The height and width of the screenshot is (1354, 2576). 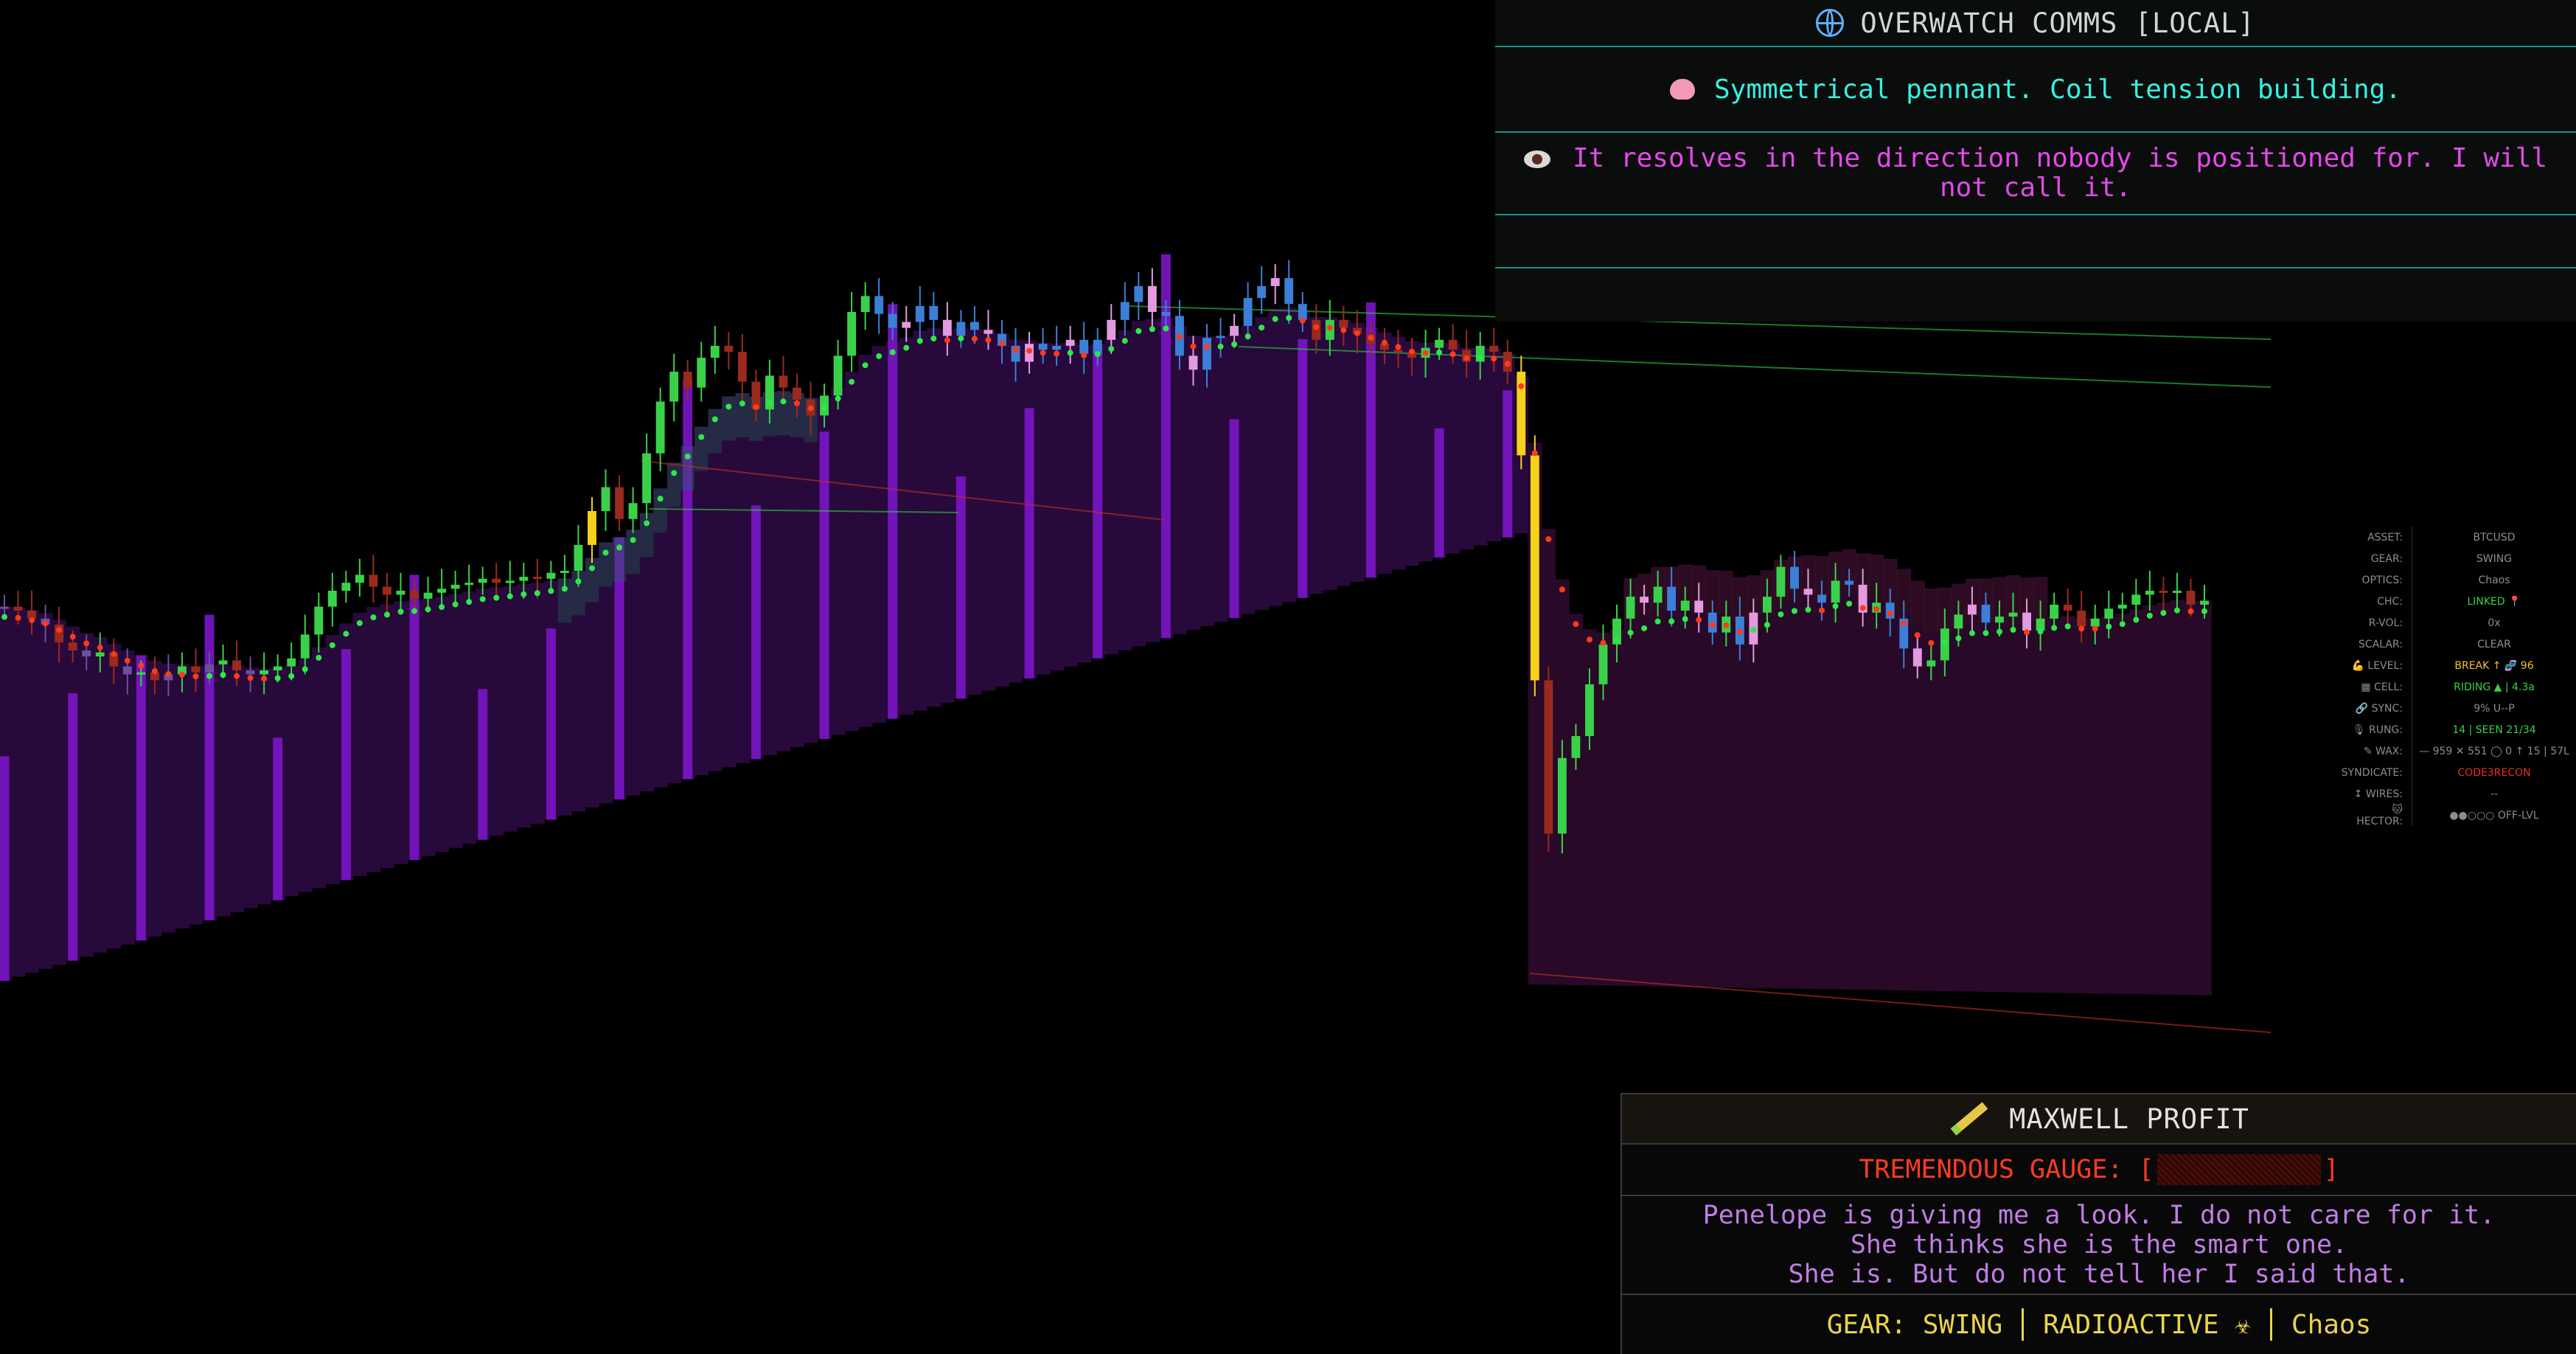 I want to click on status-key: R-VOL:, so click(x=2378, y=622).